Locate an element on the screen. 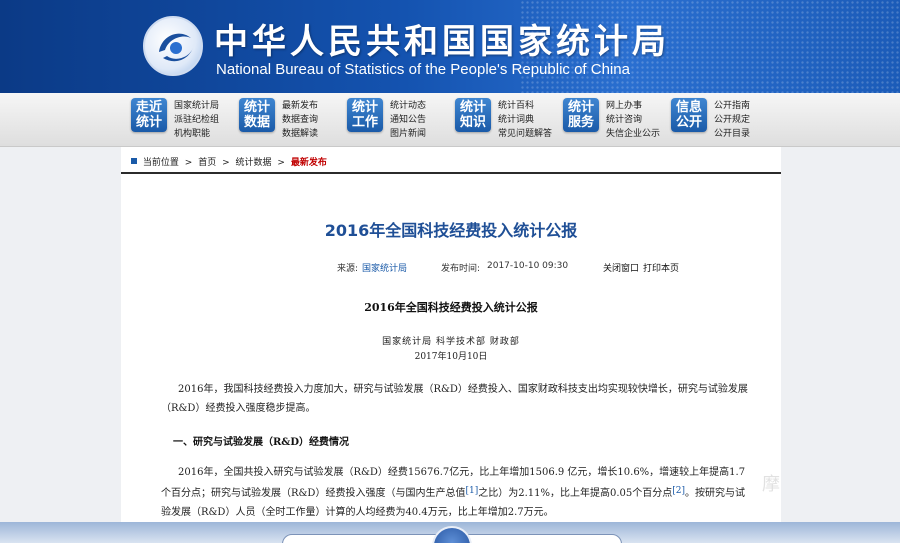  nav-link: 国家统计局 is located at coordinates (196, 106).